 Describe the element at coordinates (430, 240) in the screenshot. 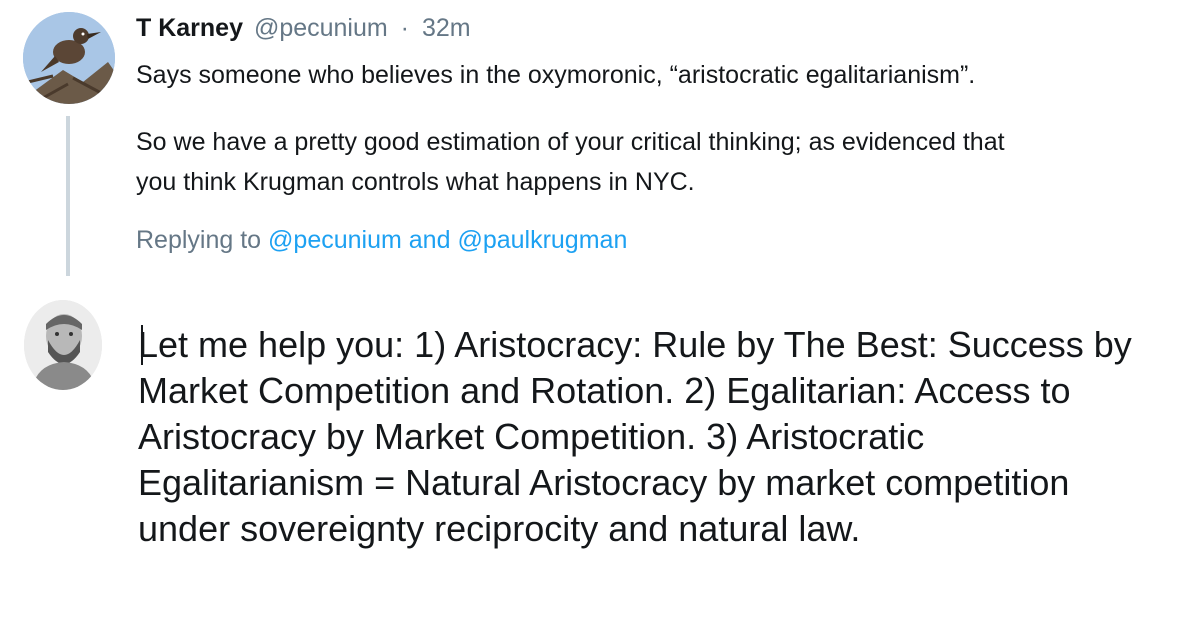

I see `mention-conjunction: and` at that location.